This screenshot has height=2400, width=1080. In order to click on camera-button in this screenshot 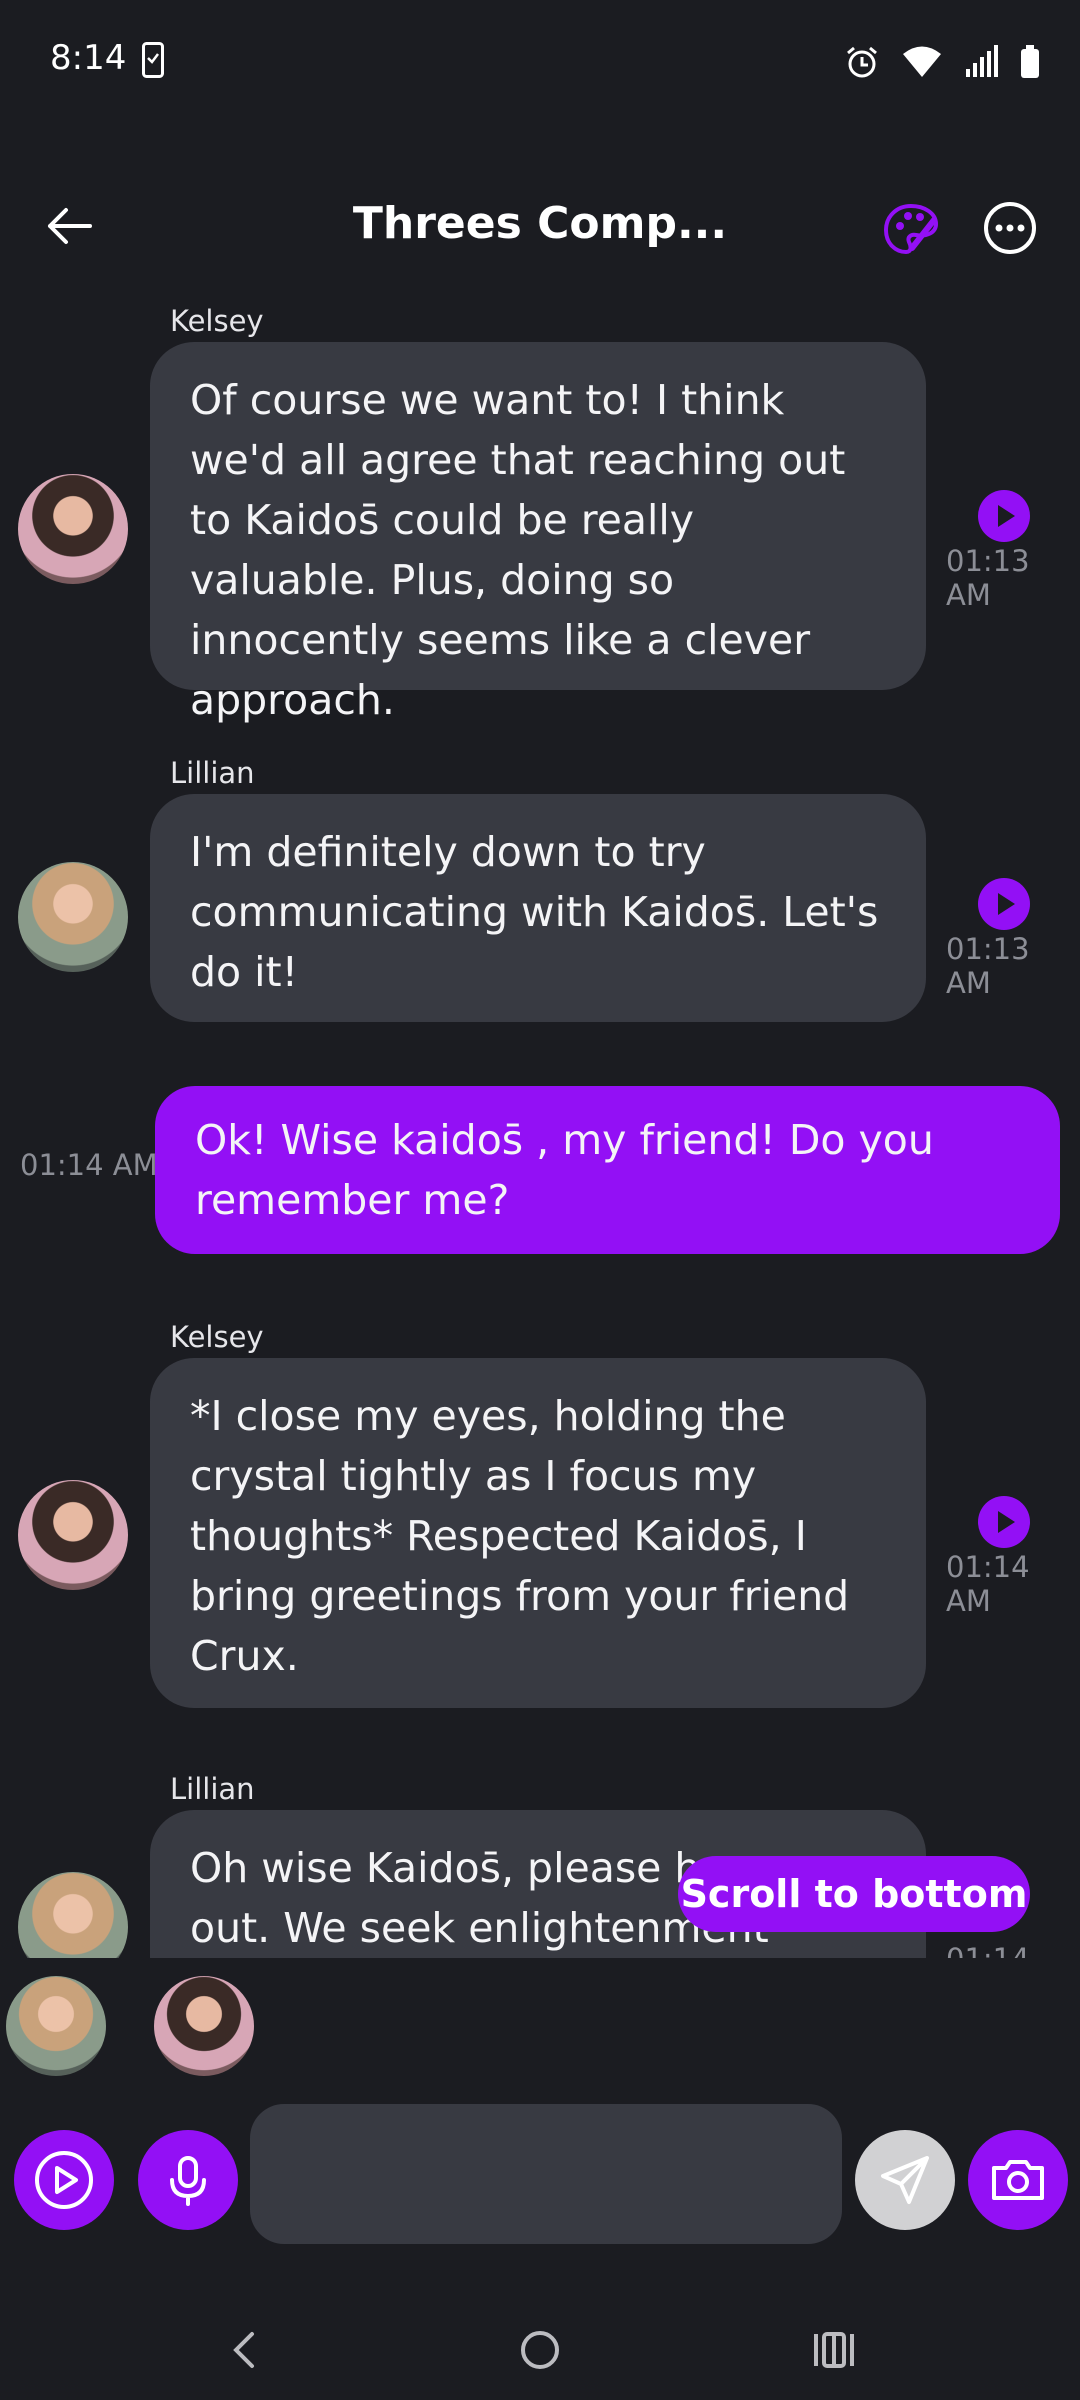, I will do `click(1018, 2180)`.